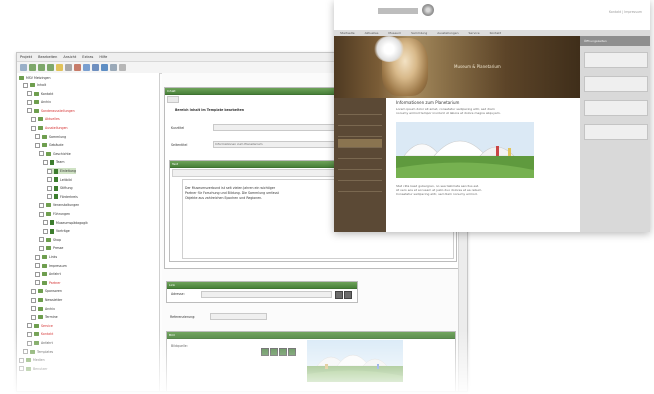 This screenshot has width=654, height=394. Describe the element at coordinates (51, 248) in the screenshot. I see `tree-item: Presse` at that location.